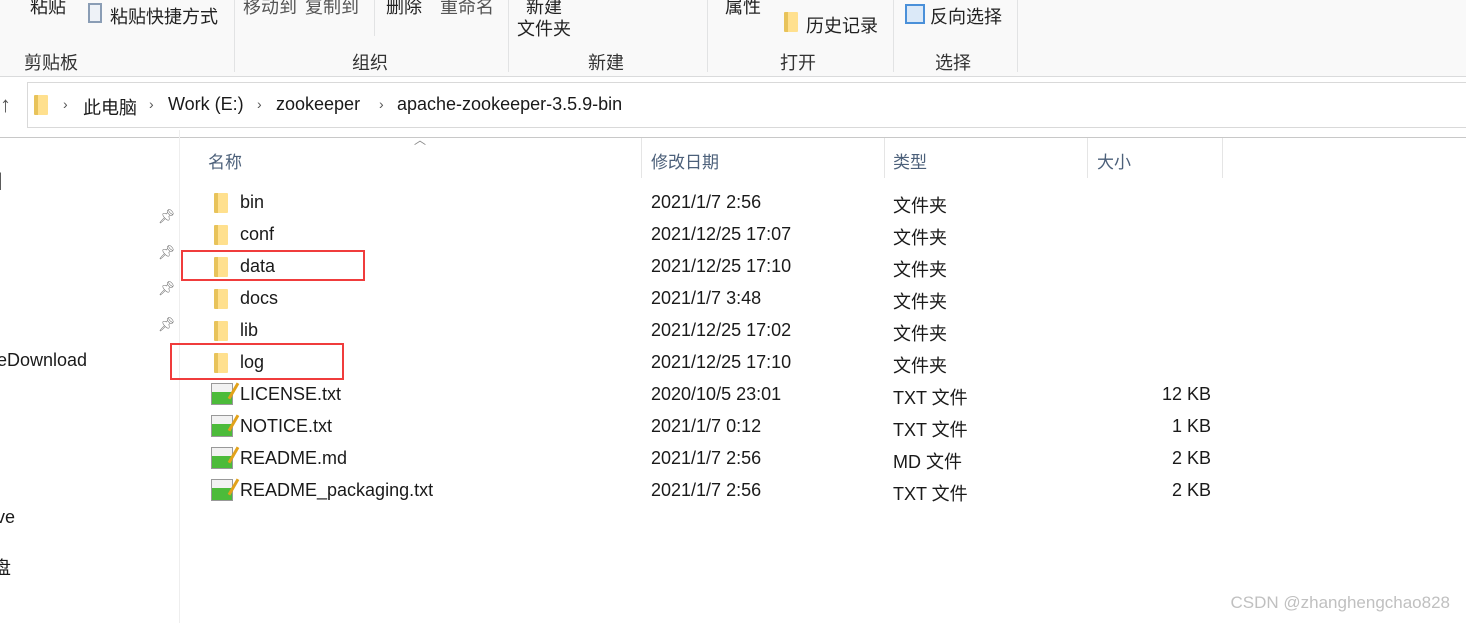 This screenshot has height=623, width=1466. I want to click on file-size: 1 KB, so click(1191, 426).